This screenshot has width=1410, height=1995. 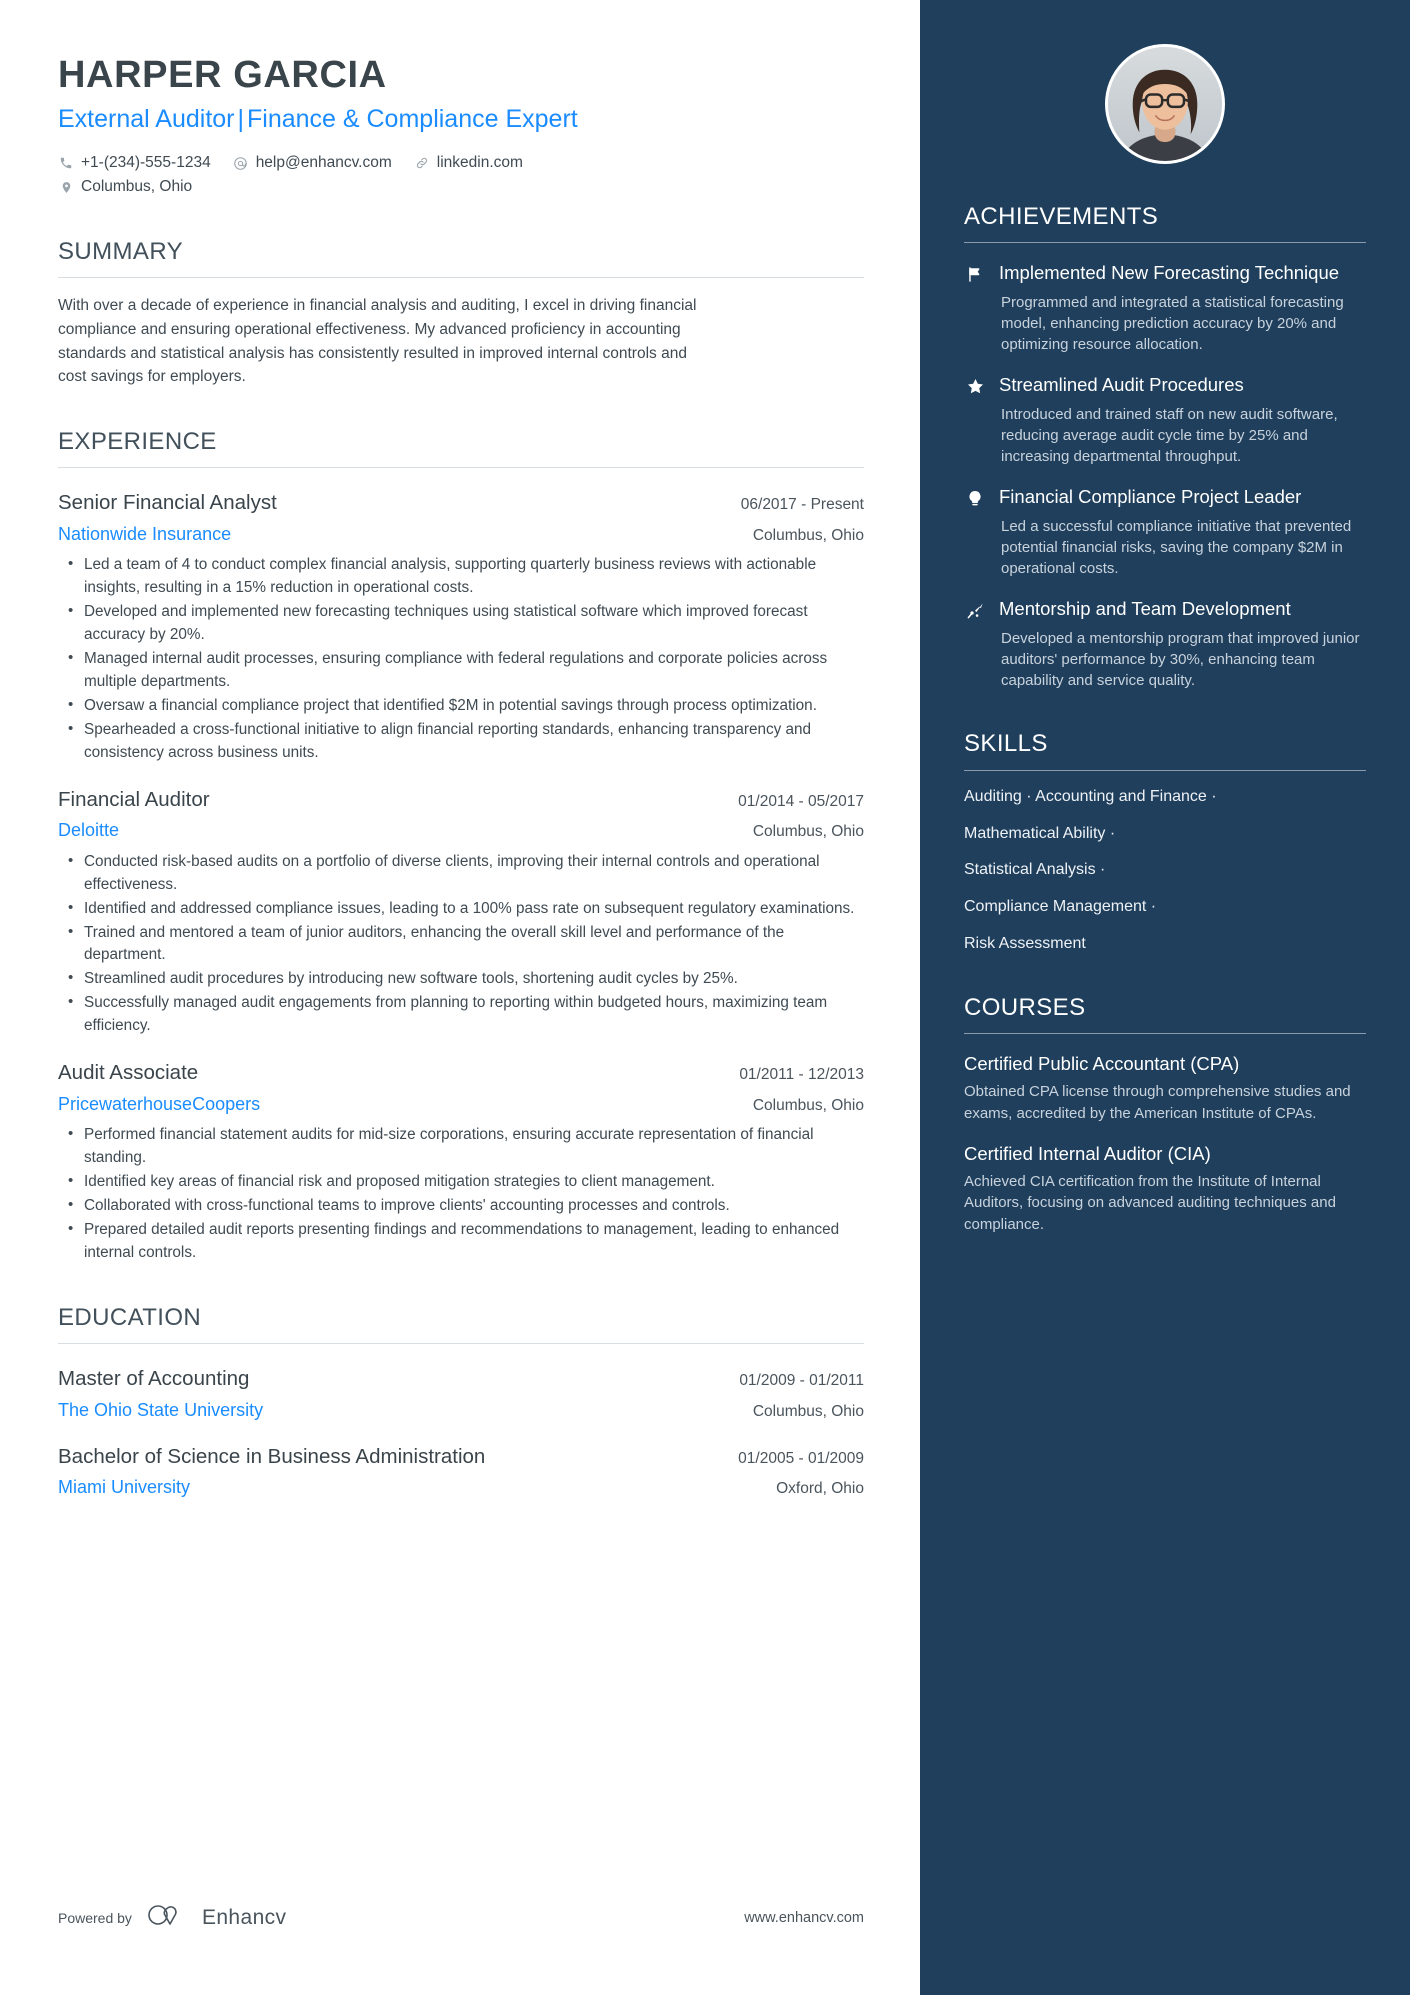 I want to click on star-icon, so click(x=975, y=420).